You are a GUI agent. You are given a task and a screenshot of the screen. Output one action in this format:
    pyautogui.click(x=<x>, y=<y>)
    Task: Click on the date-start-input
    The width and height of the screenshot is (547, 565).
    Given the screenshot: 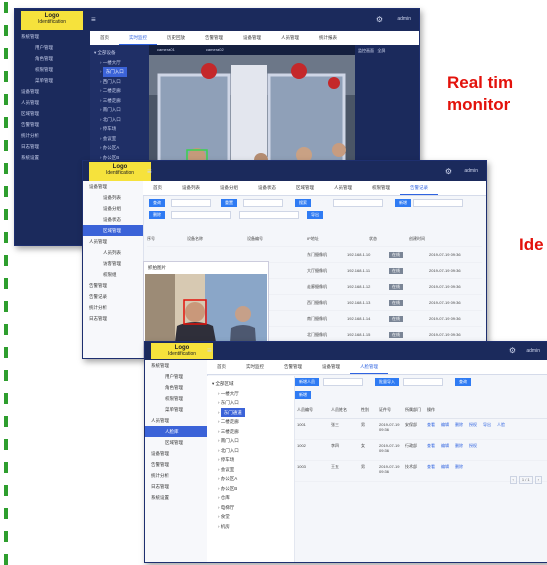 What is the action you would take?
    pyautogui.click(x=201, y=215)
    